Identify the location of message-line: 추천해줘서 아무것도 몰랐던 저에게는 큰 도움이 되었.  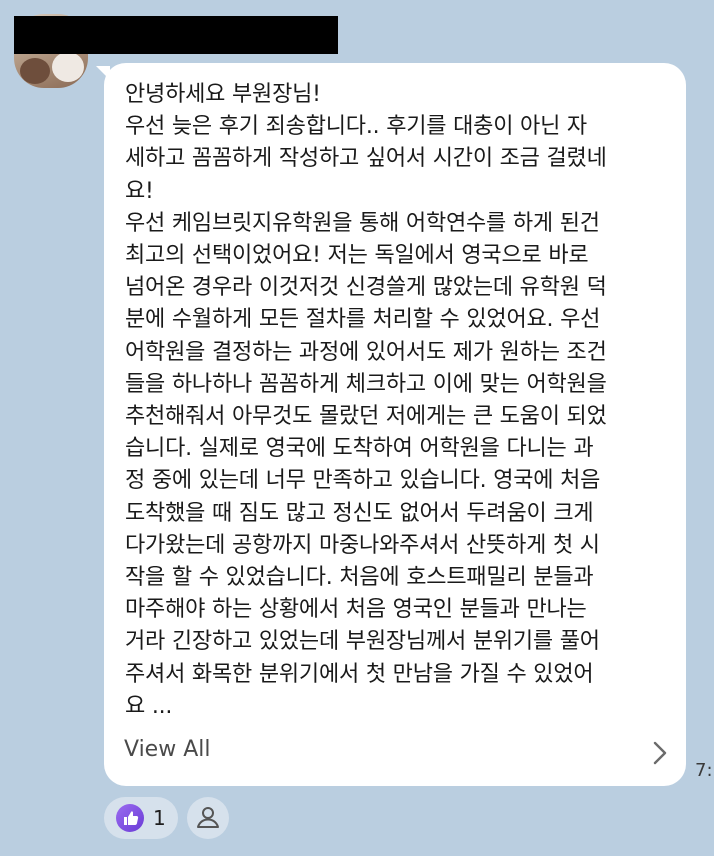
(366, 417).